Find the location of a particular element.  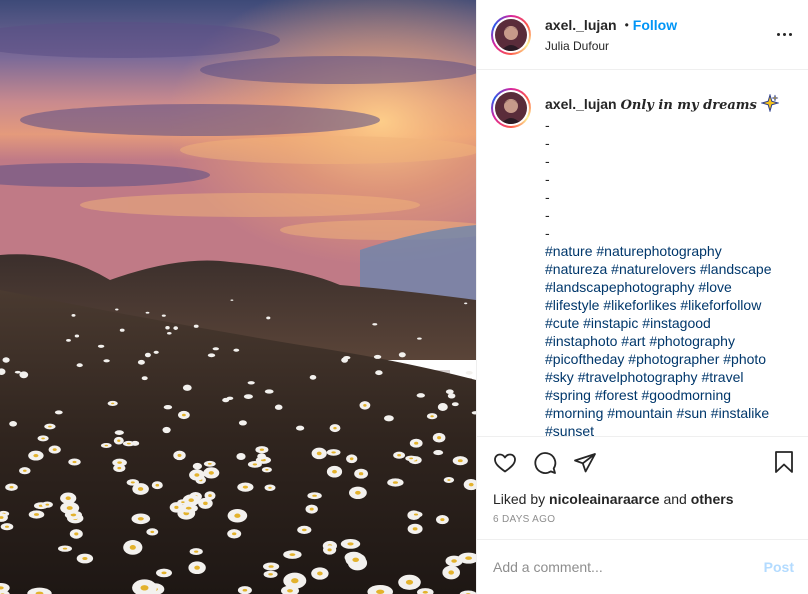

hashtag-link: #landscape is located at coordinates (736, 269).